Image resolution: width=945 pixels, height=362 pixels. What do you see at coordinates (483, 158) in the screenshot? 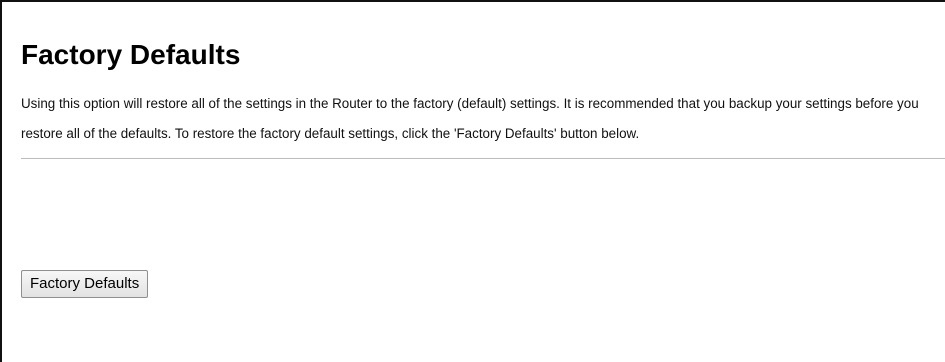
I see `section-divider` at bounding box center [483, 158].